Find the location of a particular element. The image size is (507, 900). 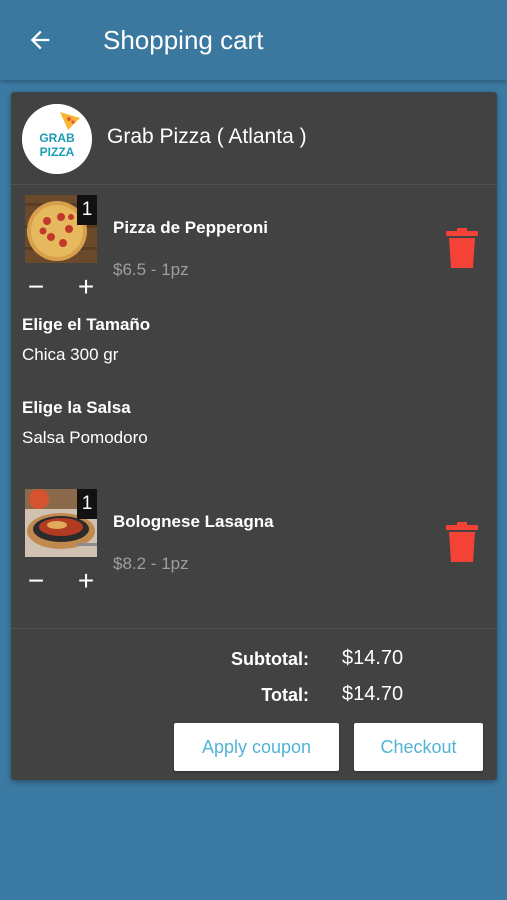

option-value: Chica 300 gr is located at coordinates (70, 354).